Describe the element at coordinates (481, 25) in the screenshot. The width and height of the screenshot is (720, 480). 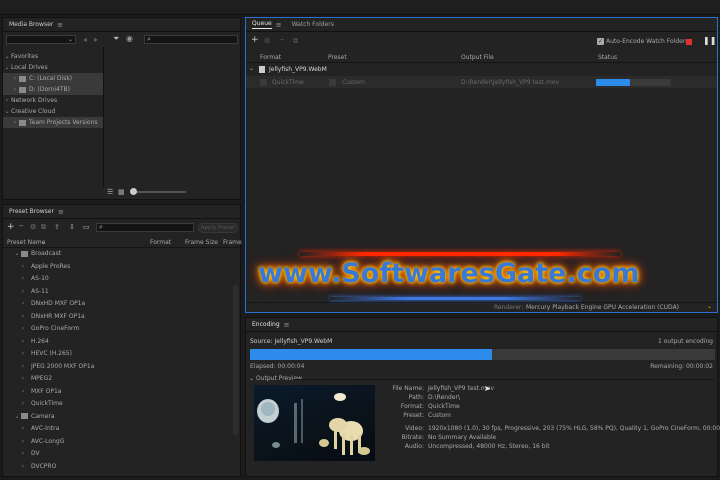
I see `queue-tabs: Queue ≡ Watch Folders` at that location.